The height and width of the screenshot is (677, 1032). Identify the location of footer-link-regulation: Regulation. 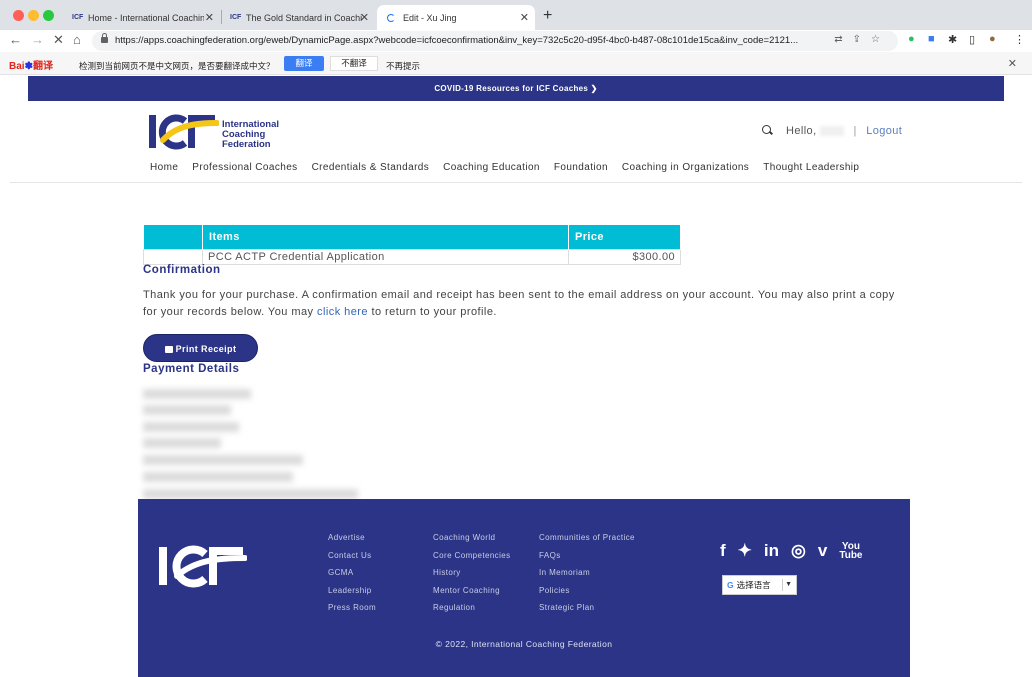
(472, 608).